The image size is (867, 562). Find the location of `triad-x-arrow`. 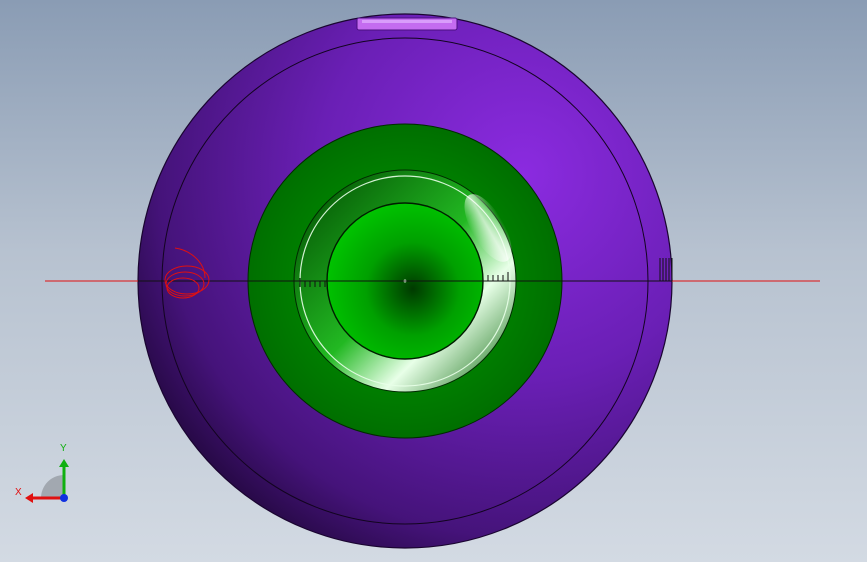

triad-x-arrow is located at coordinates (29, 498).